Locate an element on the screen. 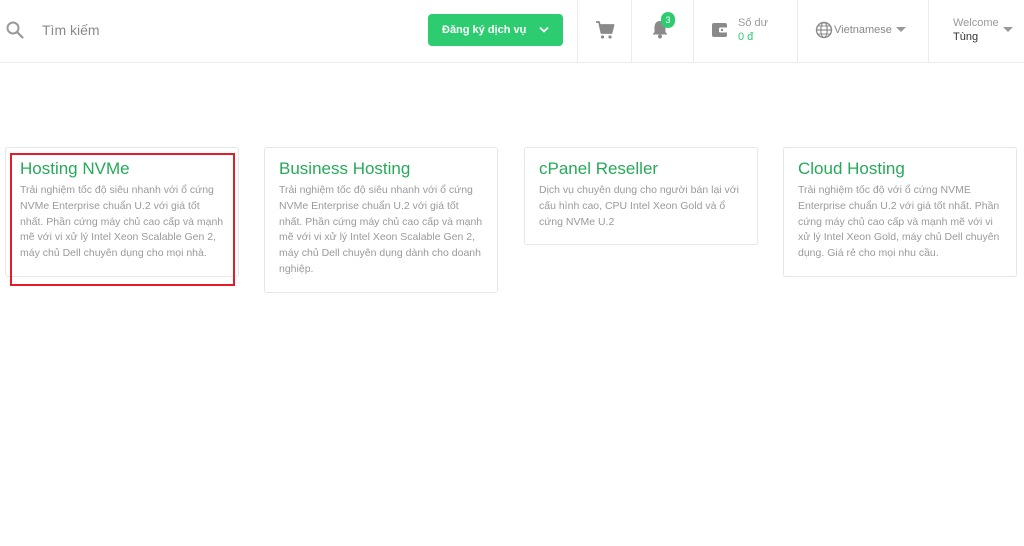 This screenshot has height=546, width=1024. wallet-icon is located at coordinates (720, 30).